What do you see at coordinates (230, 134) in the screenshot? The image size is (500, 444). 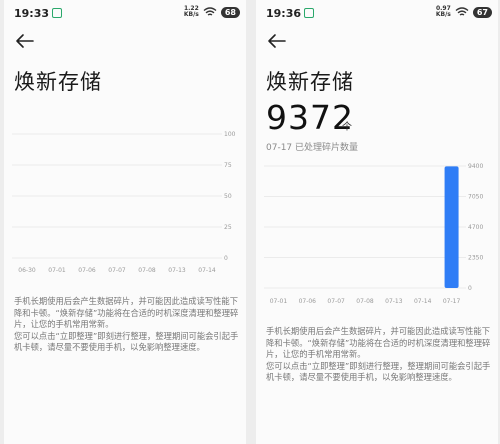 I see `y-tick-label: 100` at bounding box center [230, 134].